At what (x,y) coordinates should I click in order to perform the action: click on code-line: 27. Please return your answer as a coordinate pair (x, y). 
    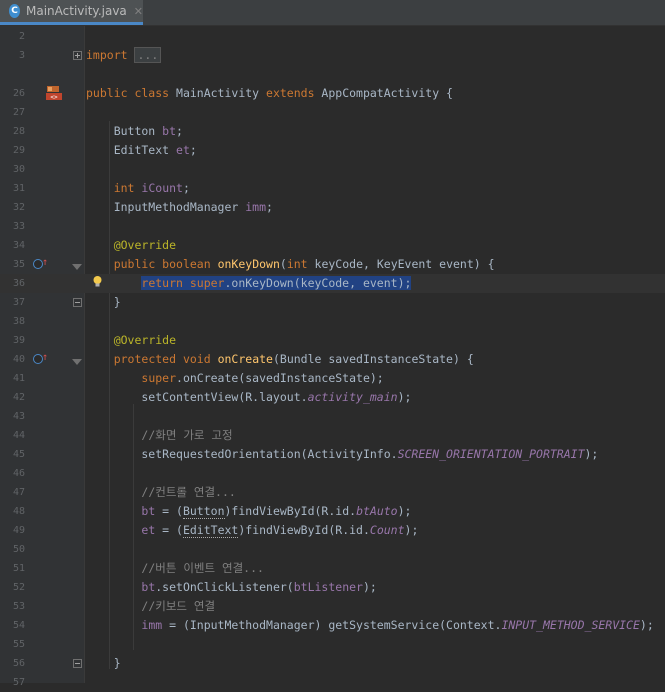
    Looking at the image, I should click on (332, 112).